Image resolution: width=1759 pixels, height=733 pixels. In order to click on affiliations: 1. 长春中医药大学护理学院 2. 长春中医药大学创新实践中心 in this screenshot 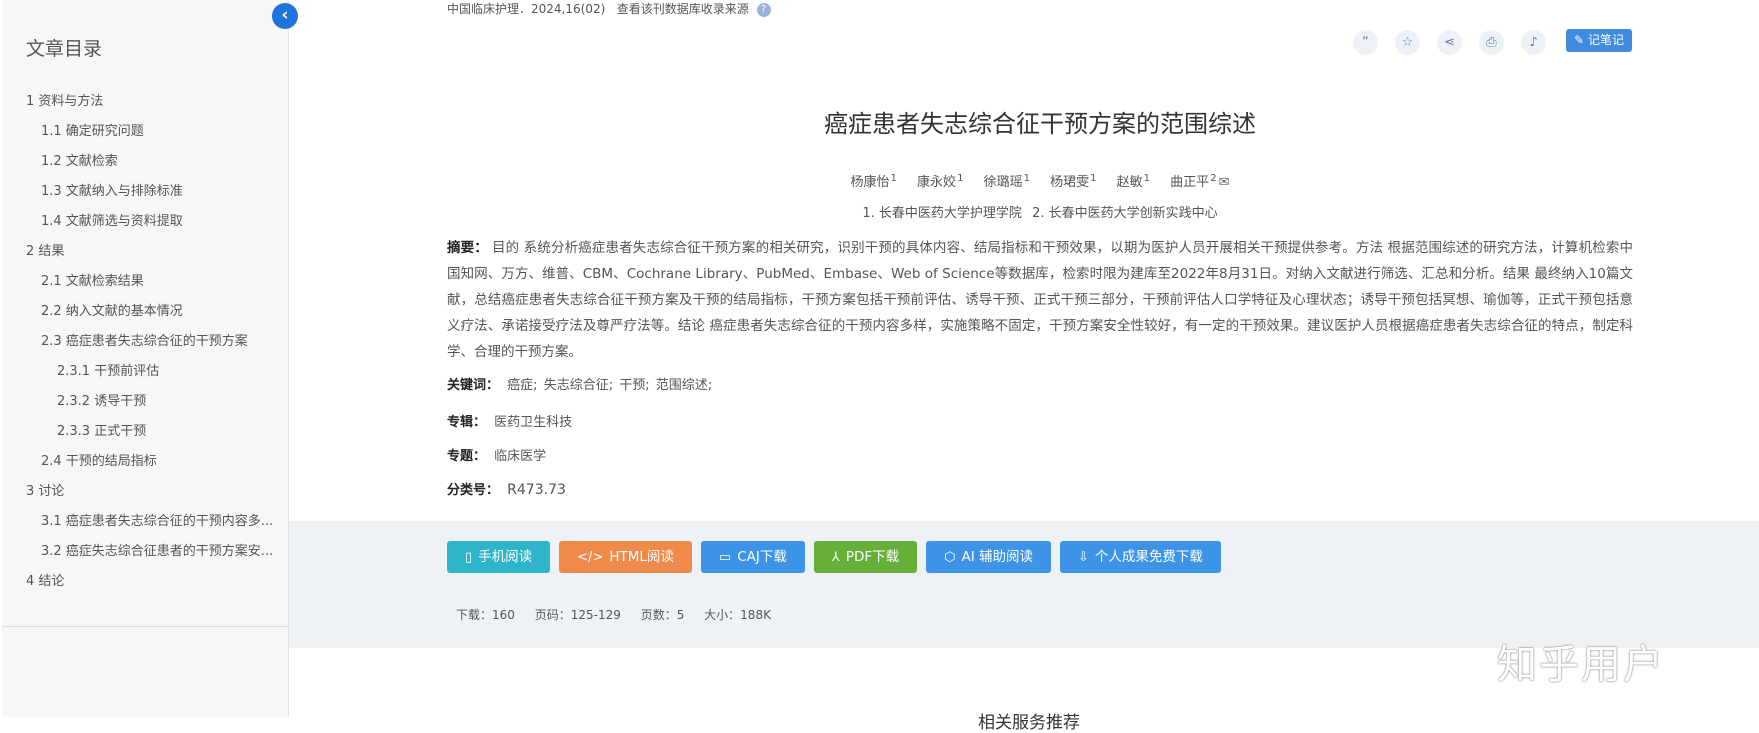, I will do `click(1040, 211)`.